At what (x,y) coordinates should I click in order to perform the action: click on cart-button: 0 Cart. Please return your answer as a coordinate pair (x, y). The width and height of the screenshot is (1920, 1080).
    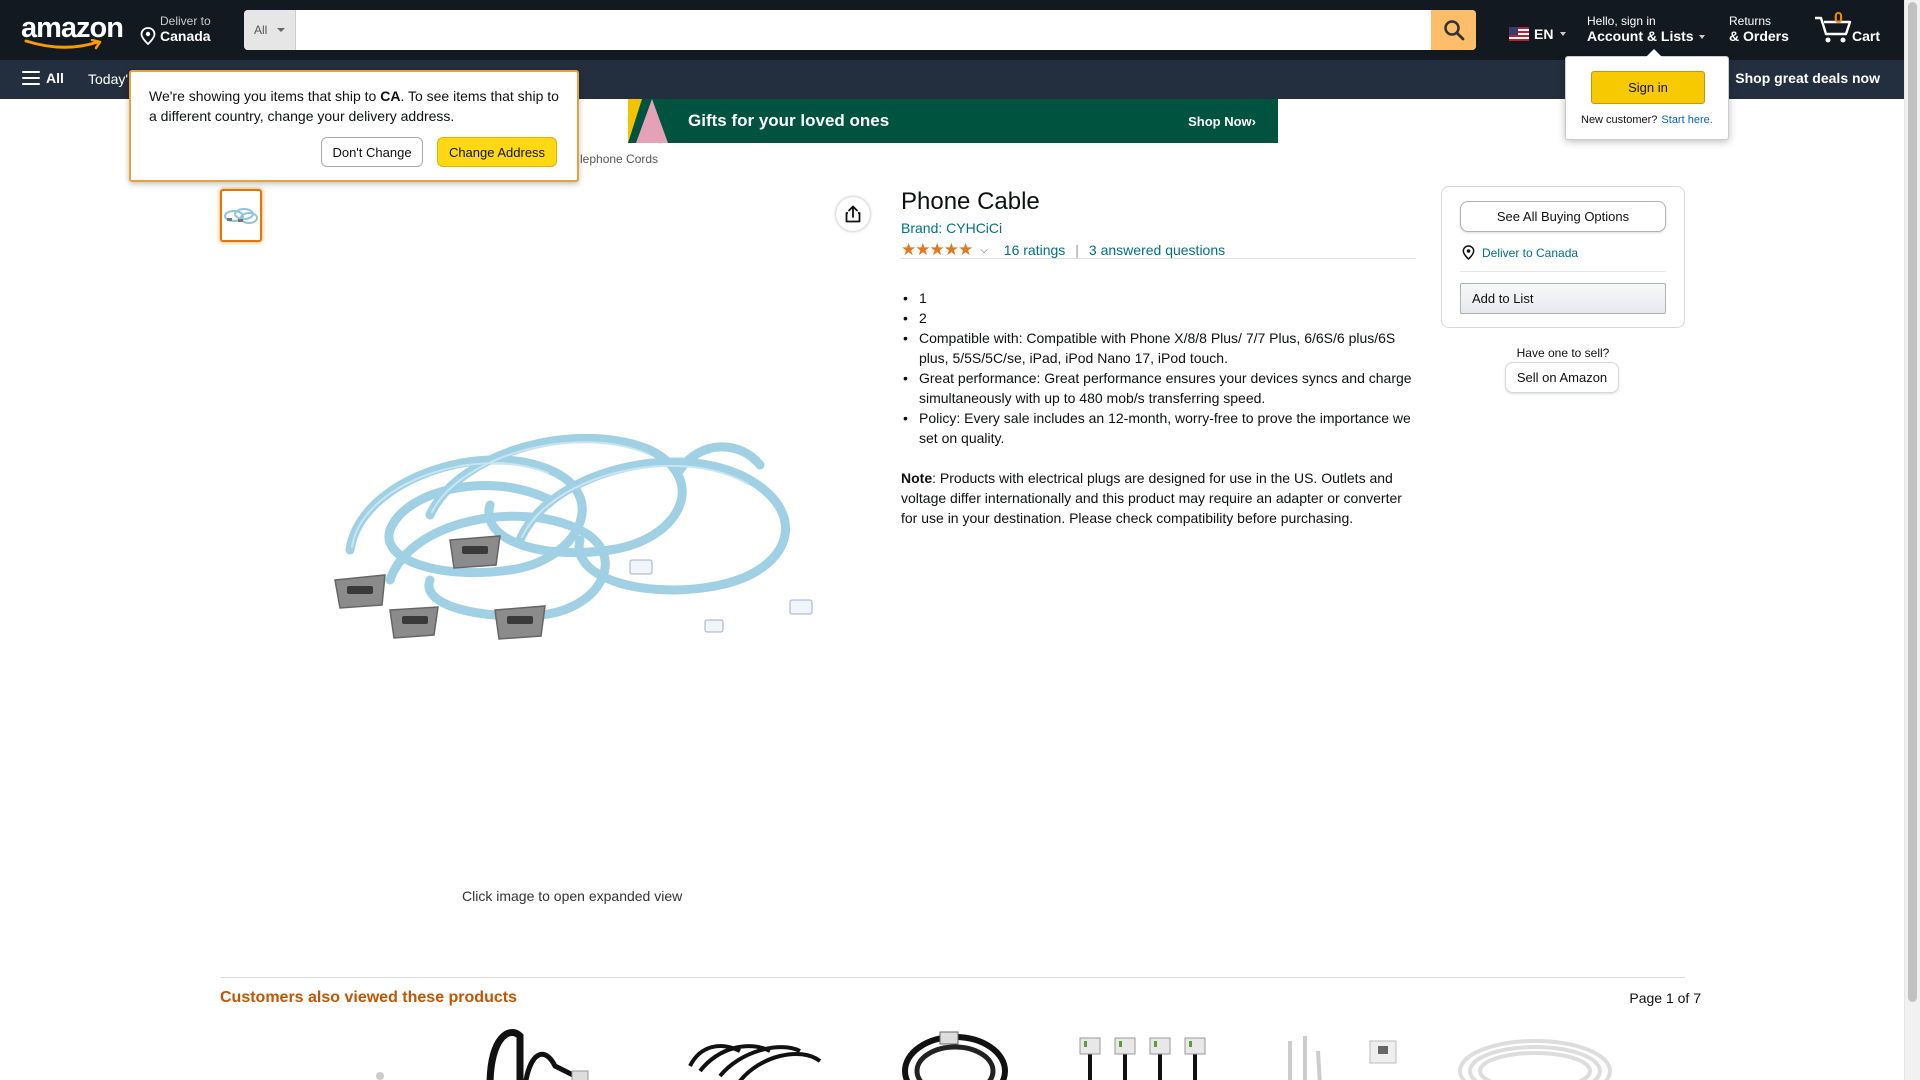
    Looking at the image, I should click on (1852, 28).